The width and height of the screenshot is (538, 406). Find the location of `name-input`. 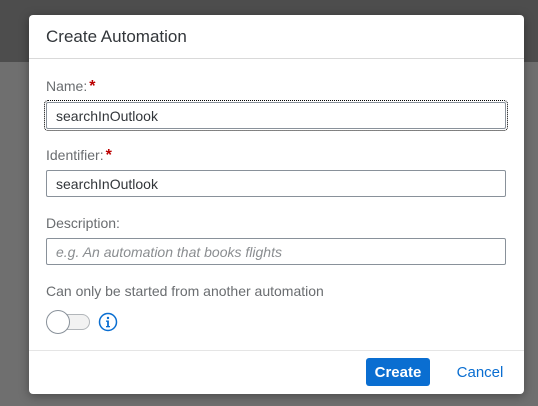

name-input is located at coordinates (276, 115).